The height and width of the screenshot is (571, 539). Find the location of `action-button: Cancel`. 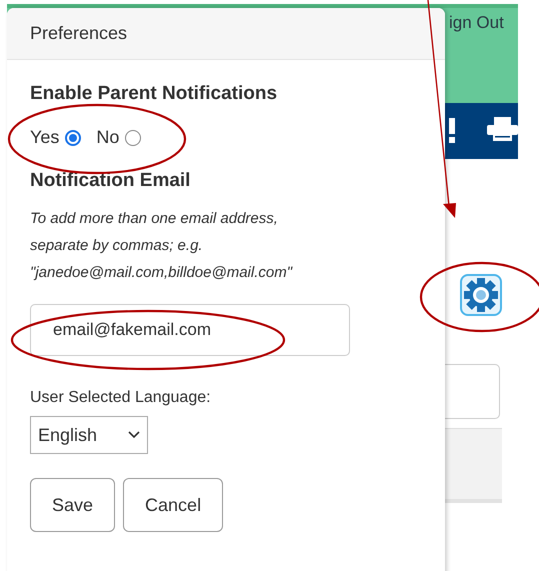

action-button: Cancel is located at coordinates (173, 505).